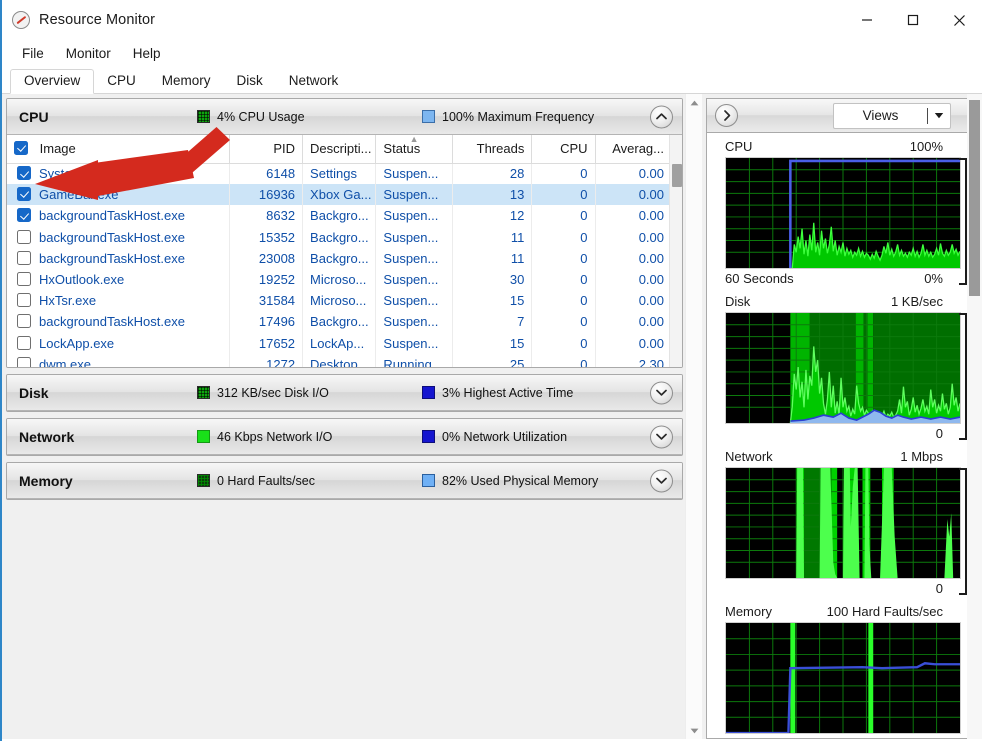 The image size is (982, 741). Describe the element at coordinates (264, 437) in the screenshot. I see `network-io-legend: 46 Kbps Network I/O` at that location.